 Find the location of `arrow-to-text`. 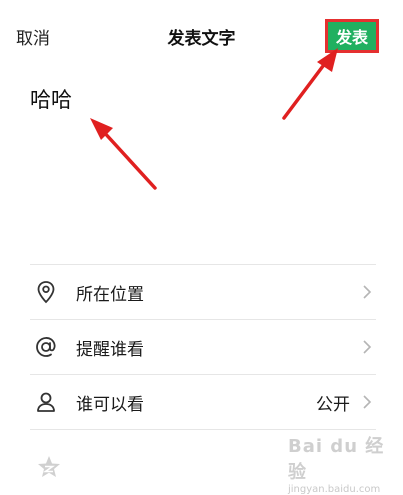

arrow-to-text is located at coordinates (123, 154).